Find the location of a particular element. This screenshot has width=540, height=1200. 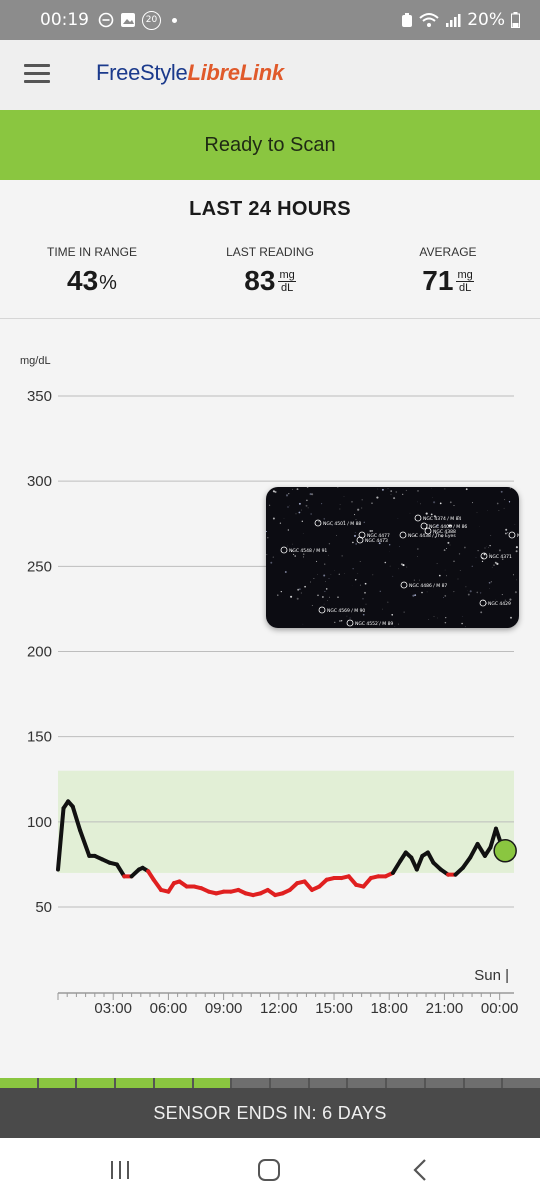

average-unit: mg dL is located at coordinates (465, 281).